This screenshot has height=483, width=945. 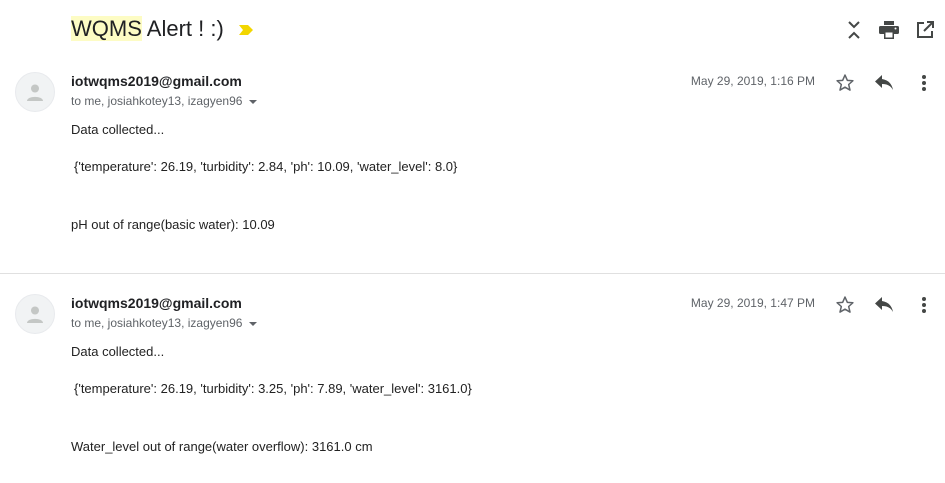 What do you see at coordinates (246, 29) in the screenshot?
I see `importance-marker-icon` at bounding box center [246, 29].